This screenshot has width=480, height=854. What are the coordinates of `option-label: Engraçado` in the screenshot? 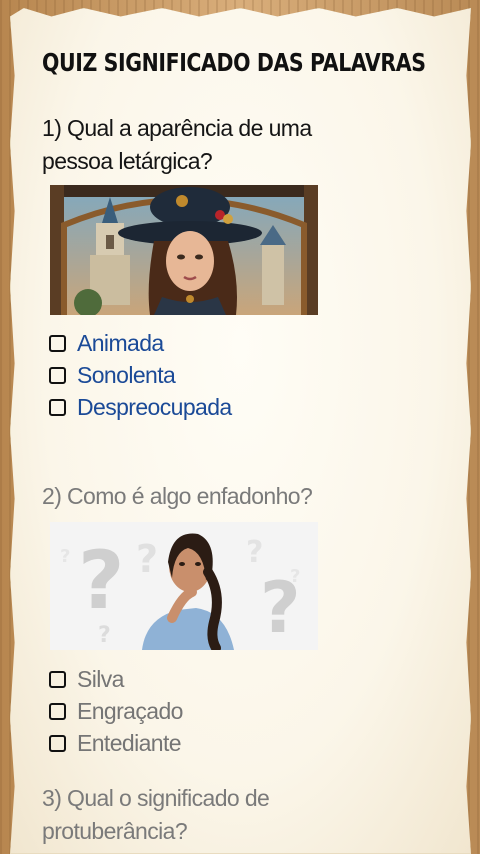 It's located at (130, 710).